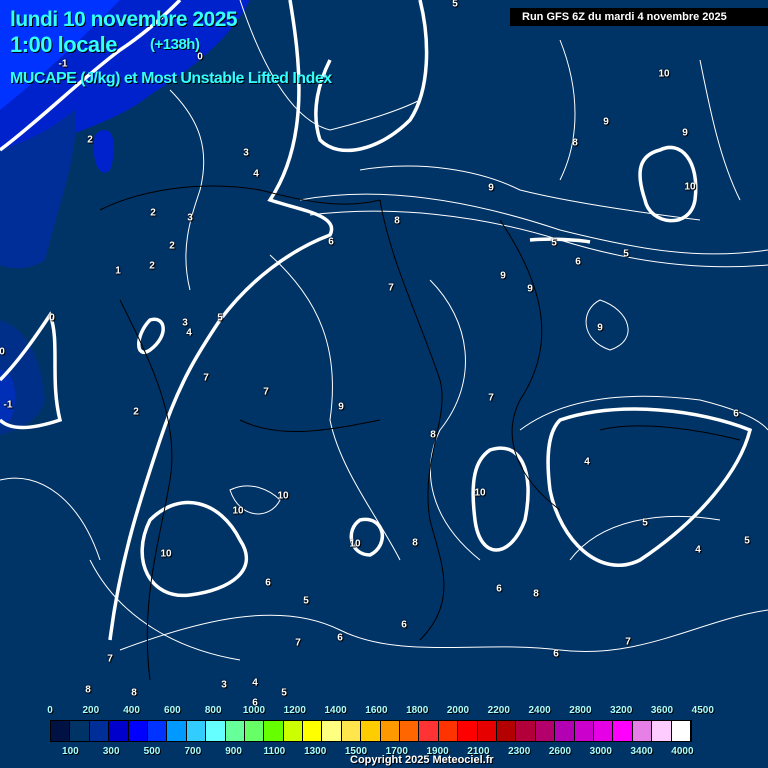 This screenshot has height=768, width=768. I want to click on contour-label: 1, so click(118, 271).